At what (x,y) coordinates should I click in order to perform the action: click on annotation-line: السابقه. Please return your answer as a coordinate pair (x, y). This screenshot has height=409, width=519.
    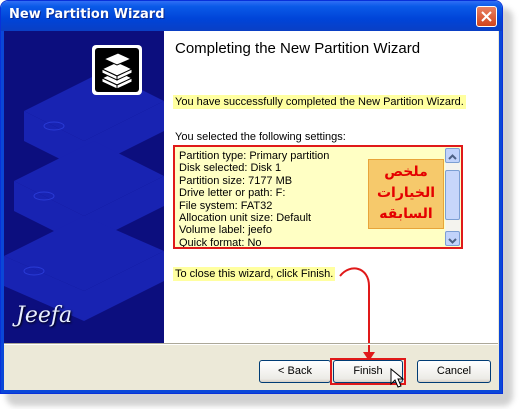
    Looking at the image, I should click on (406, 214).